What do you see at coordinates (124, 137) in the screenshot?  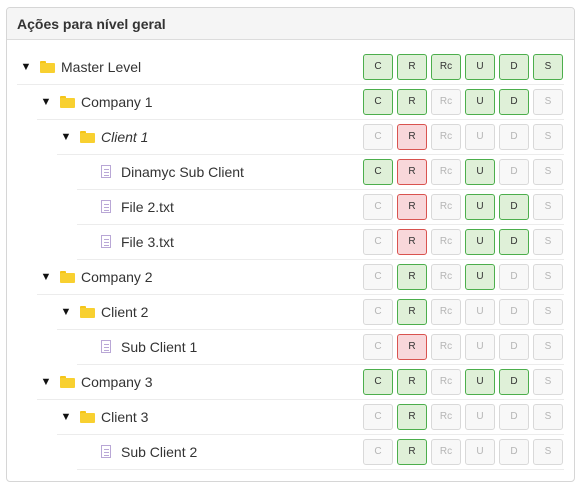 I see `tree-node-label: Client 1` at bounding box center [124, 137].